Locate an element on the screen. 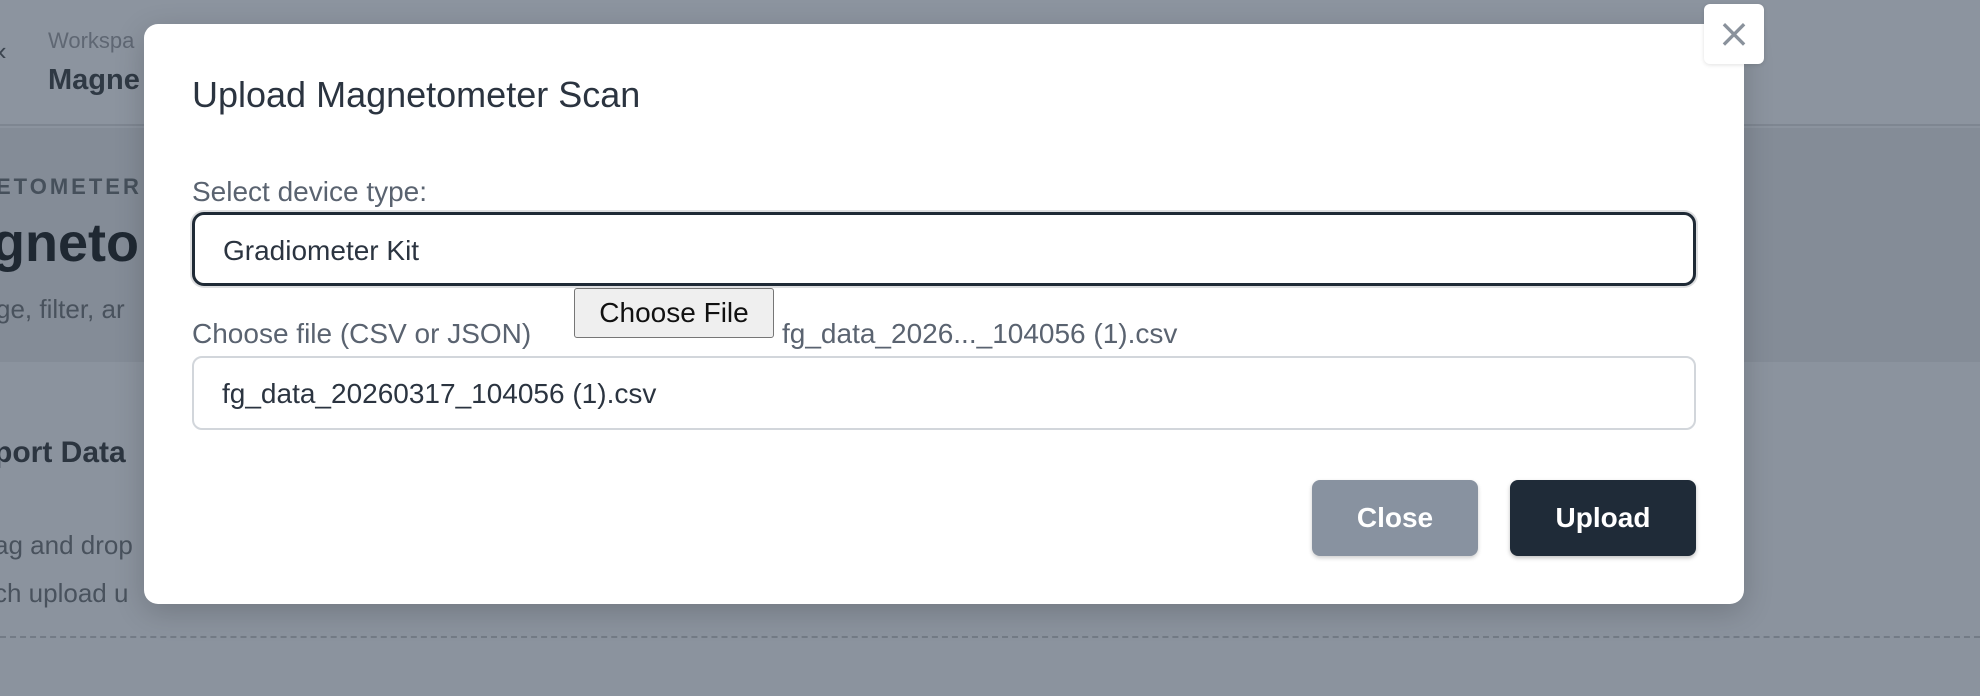 This screenshot has height=696, width=1980. upload-button: Upload is located at coordinates (1603, 518).